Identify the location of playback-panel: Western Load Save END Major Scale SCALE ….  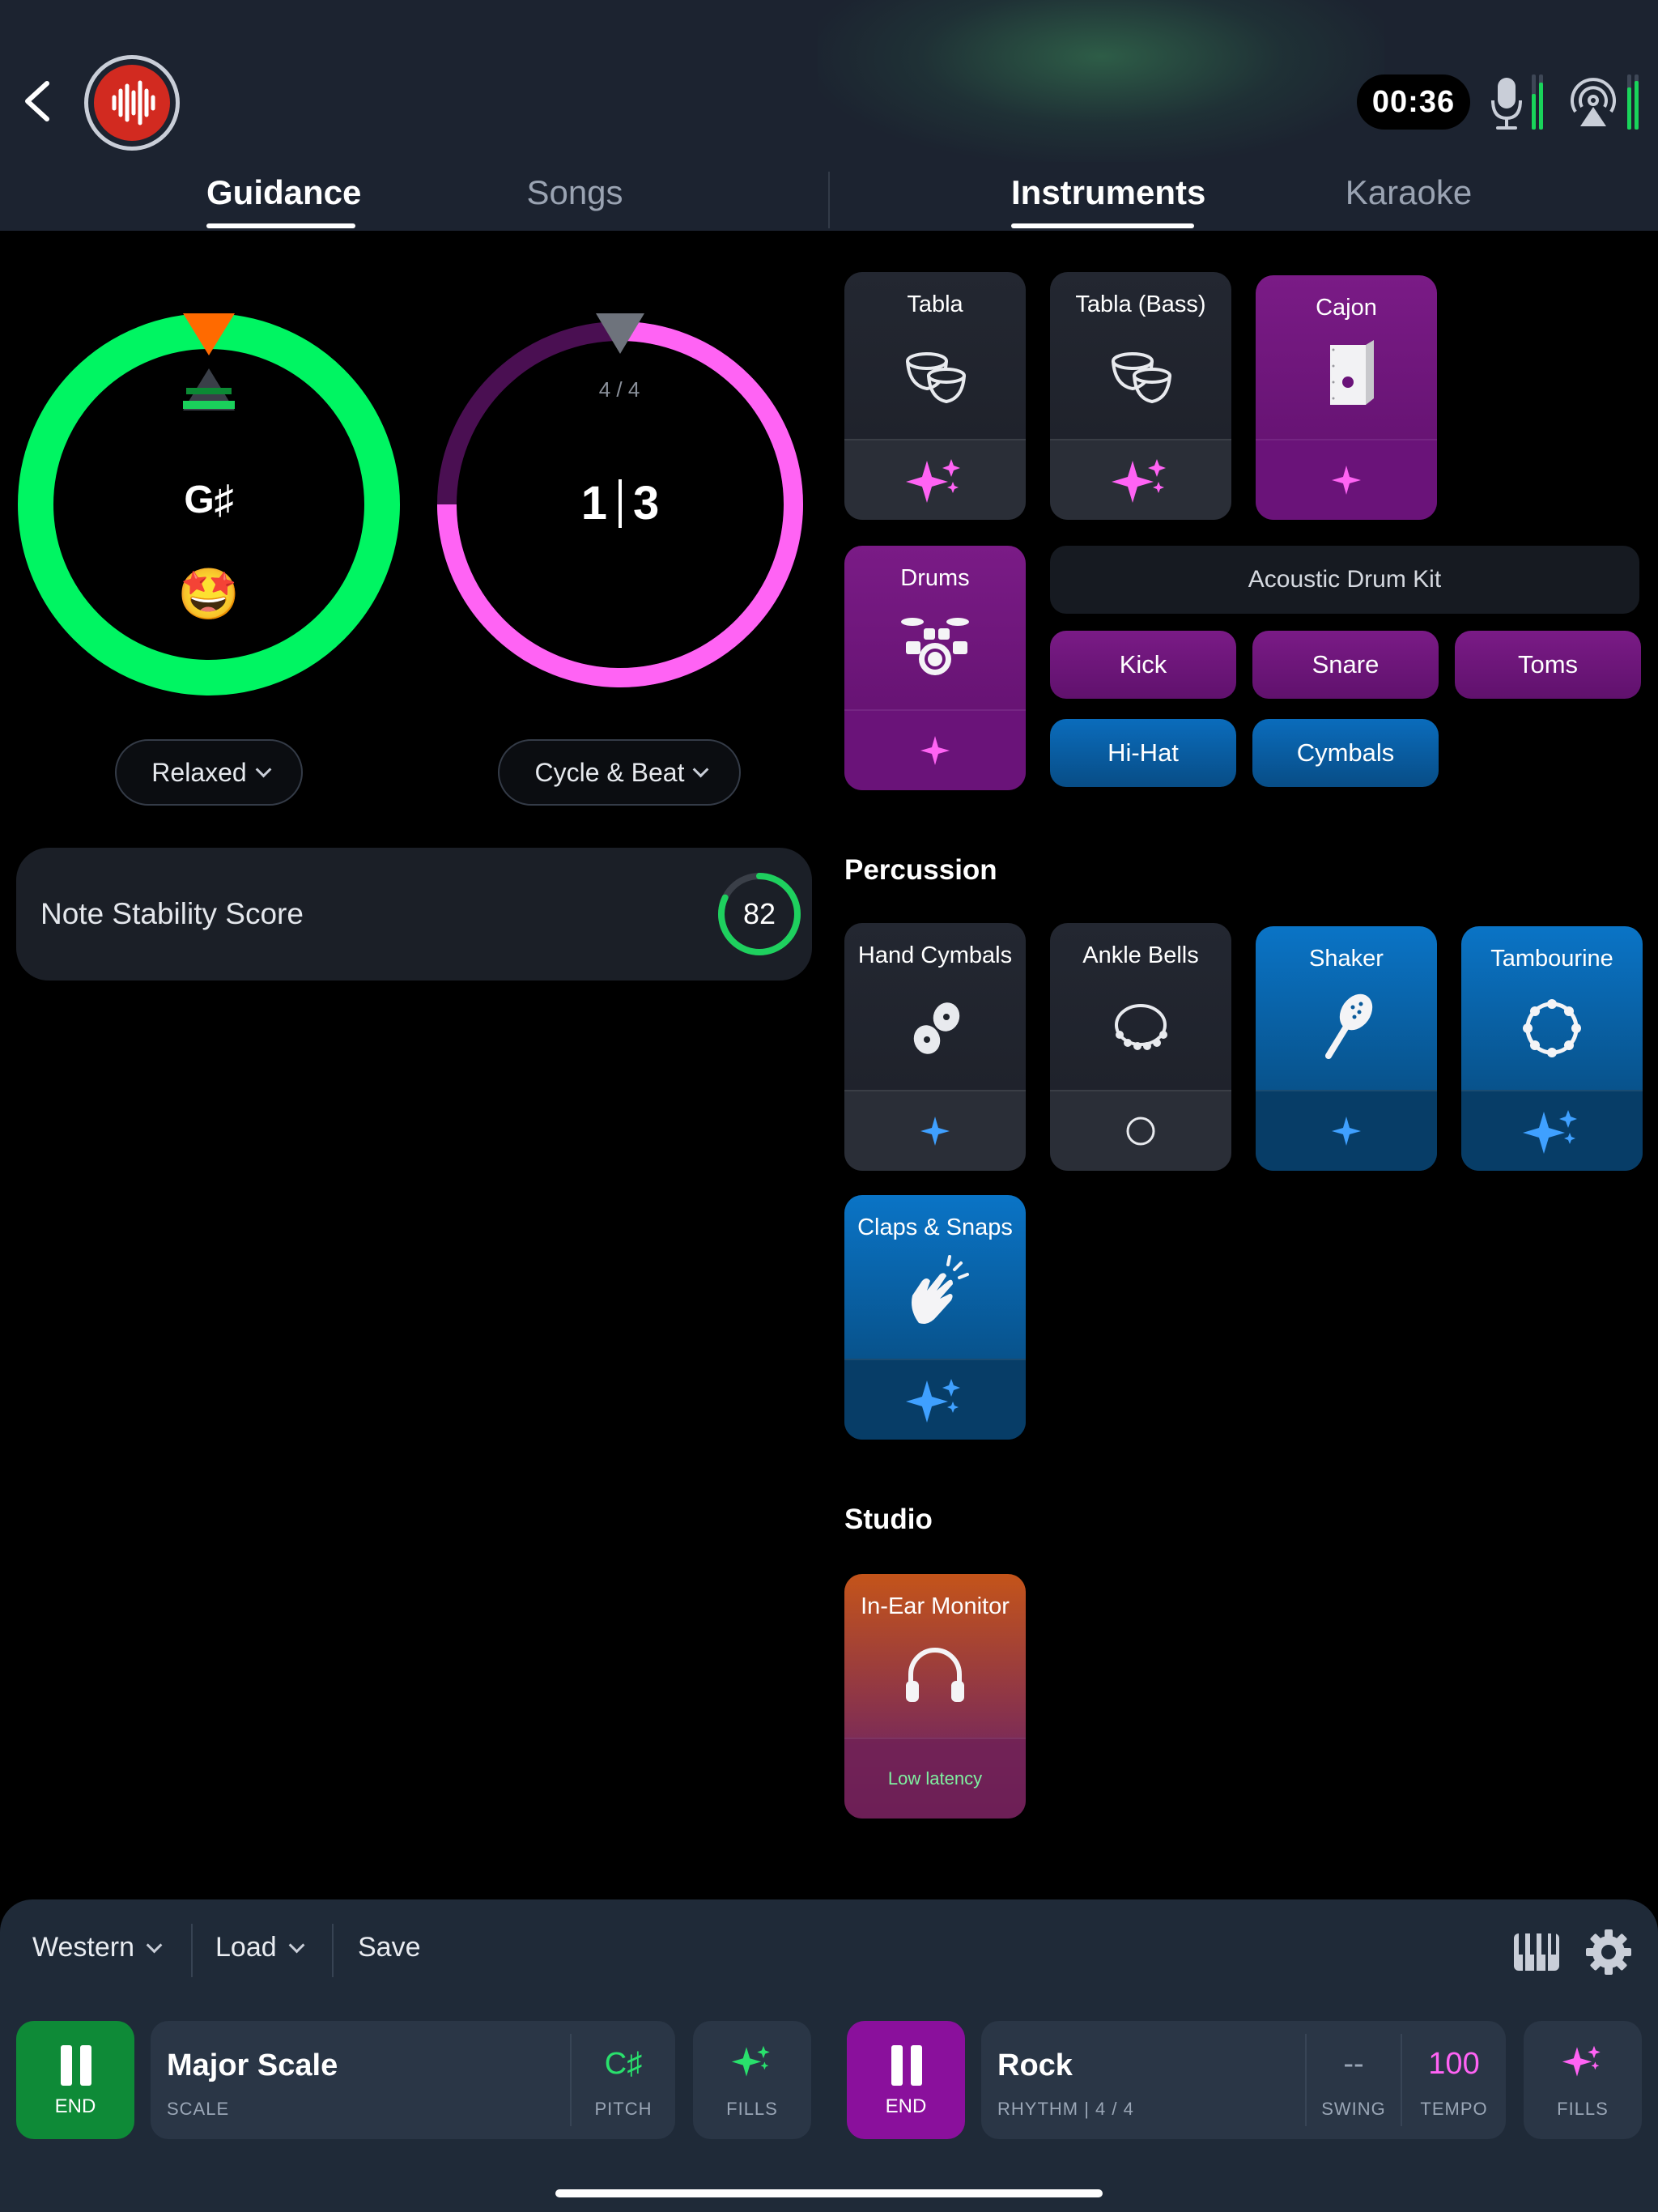
(829, 2055).